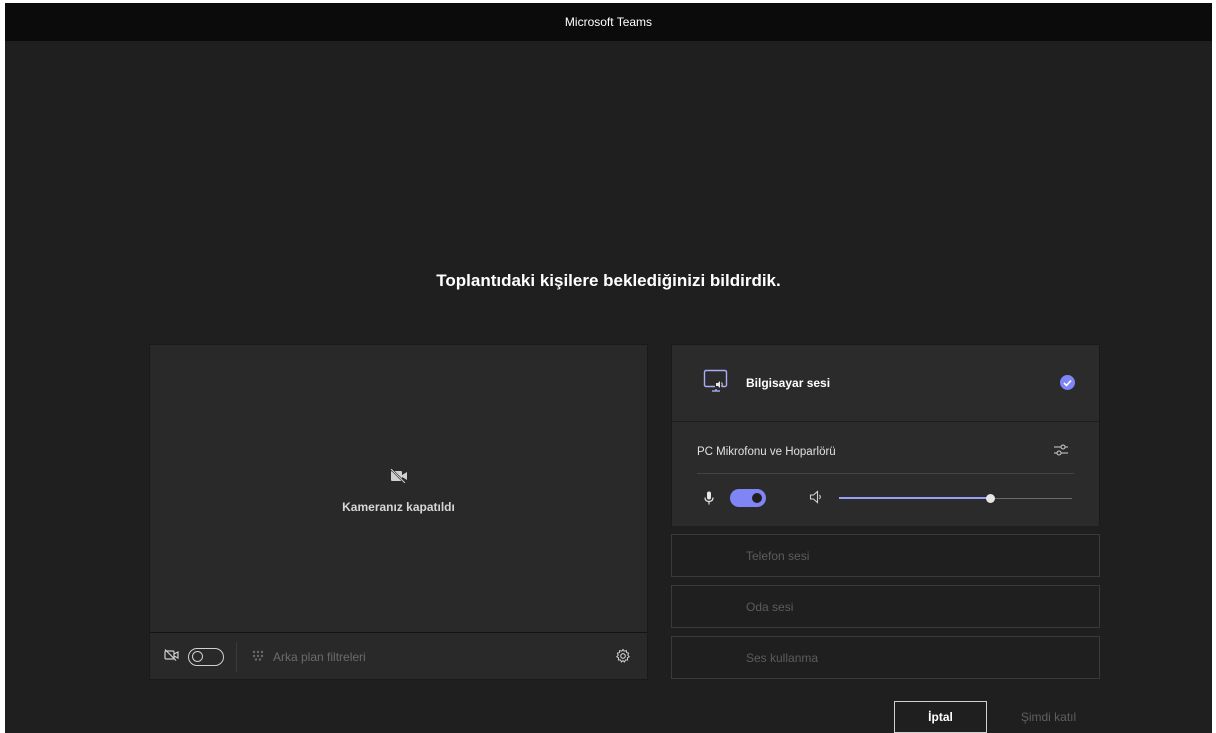 The image size is (1216, 733). I want to click on gear-icon, so click(623, 658).